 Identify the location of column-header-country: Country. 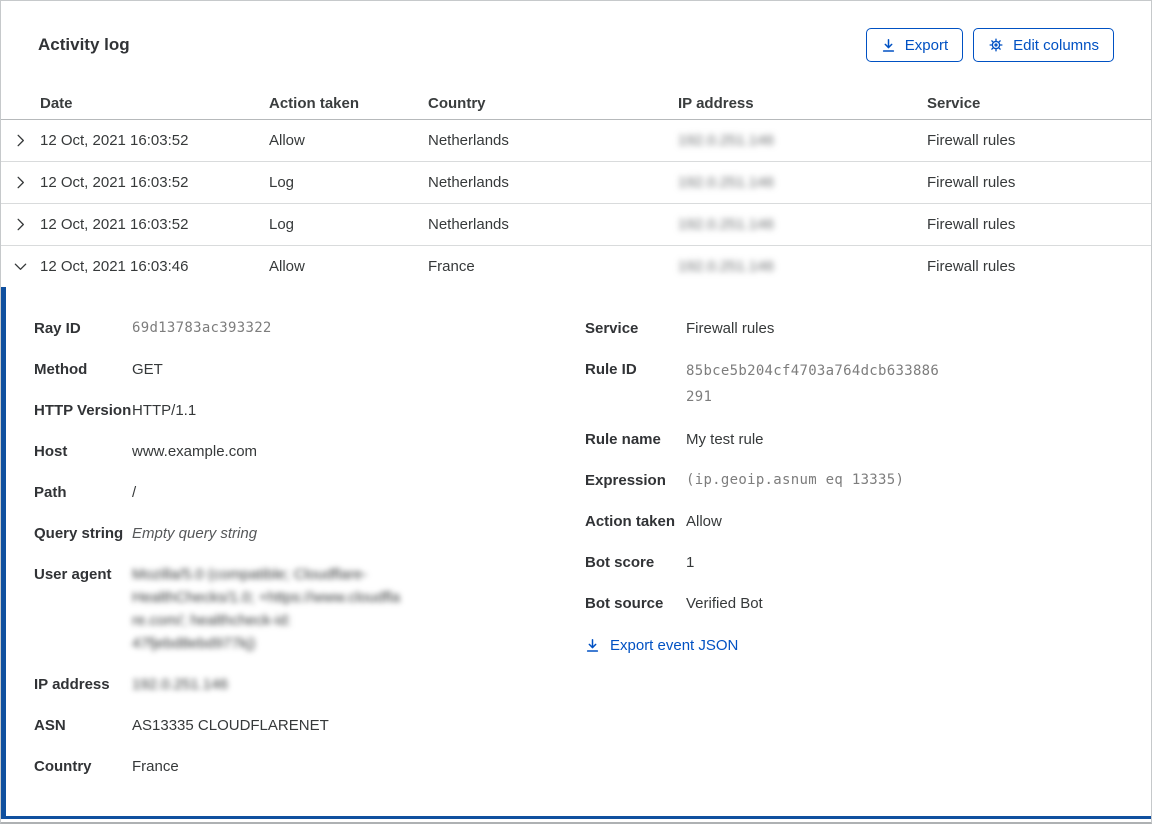
(457, 103).